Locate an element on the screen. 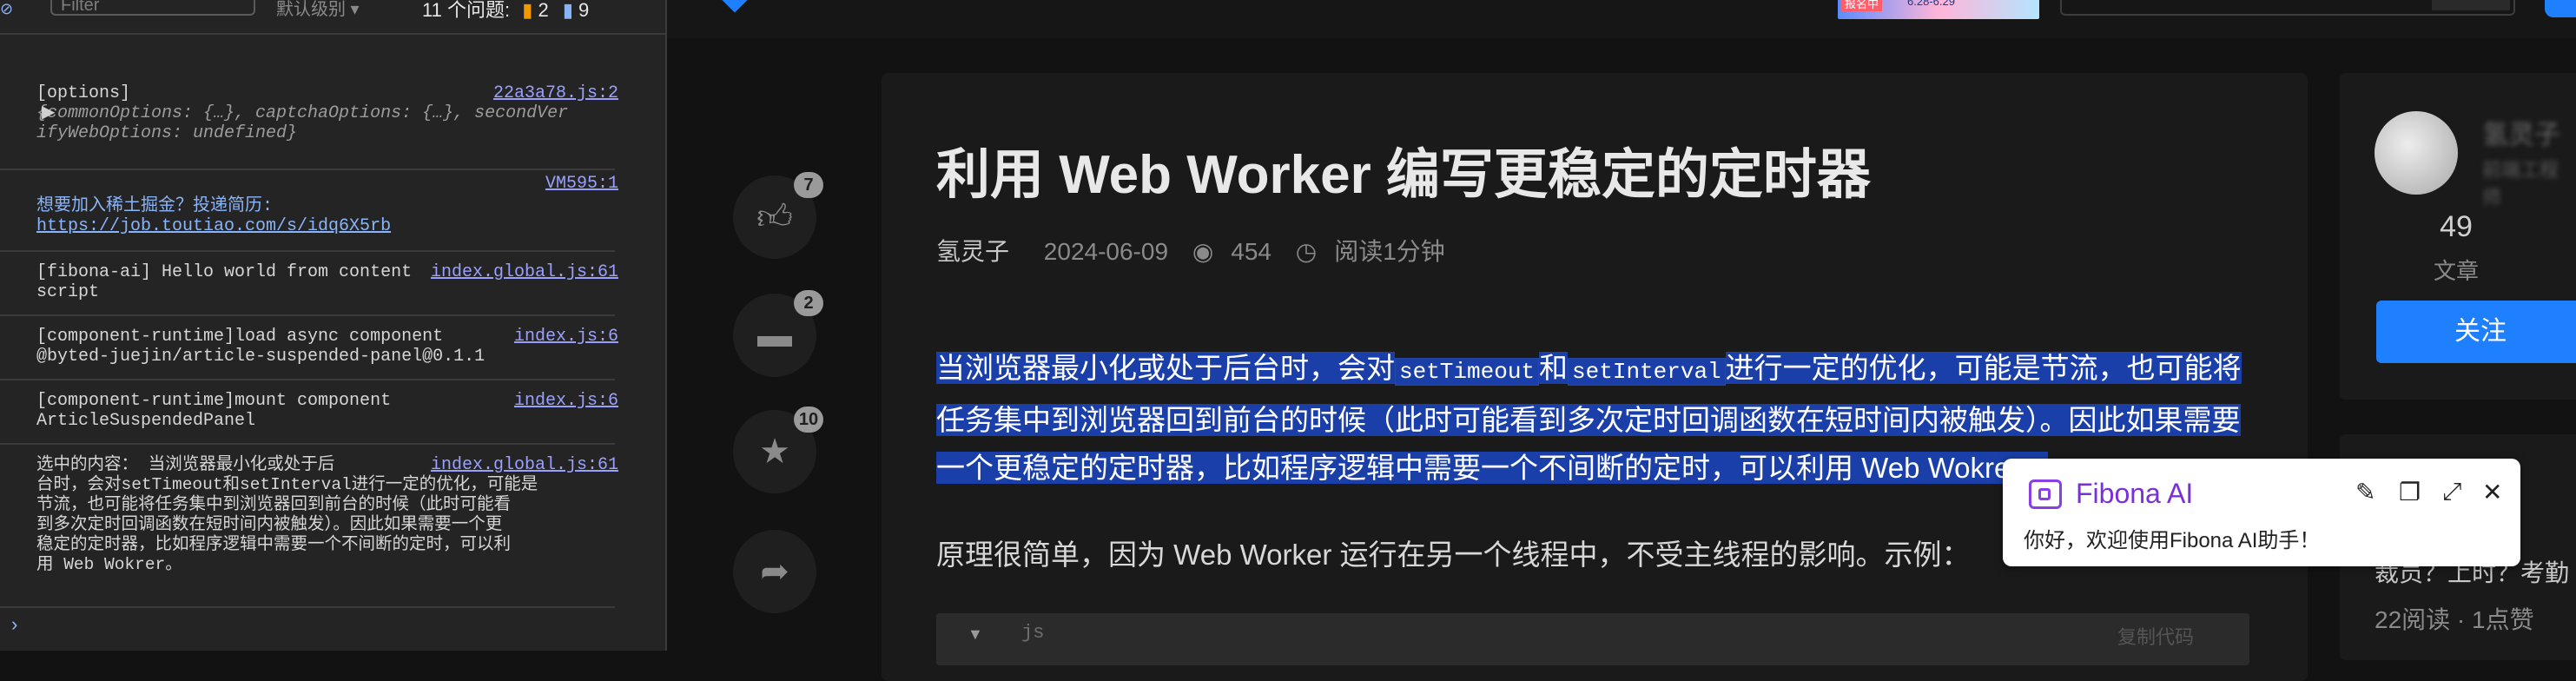 This screenshot has width=2576, height=681. search-button is located at coordinates (2471, 5).